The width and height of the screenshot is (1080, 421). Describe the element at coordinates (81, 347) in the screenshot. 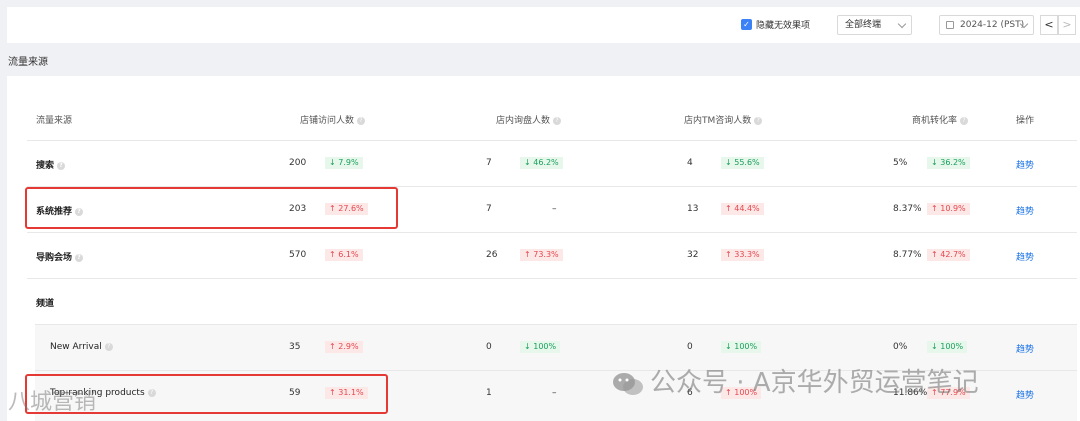

I see `row-label: New Arrival?` at that location.